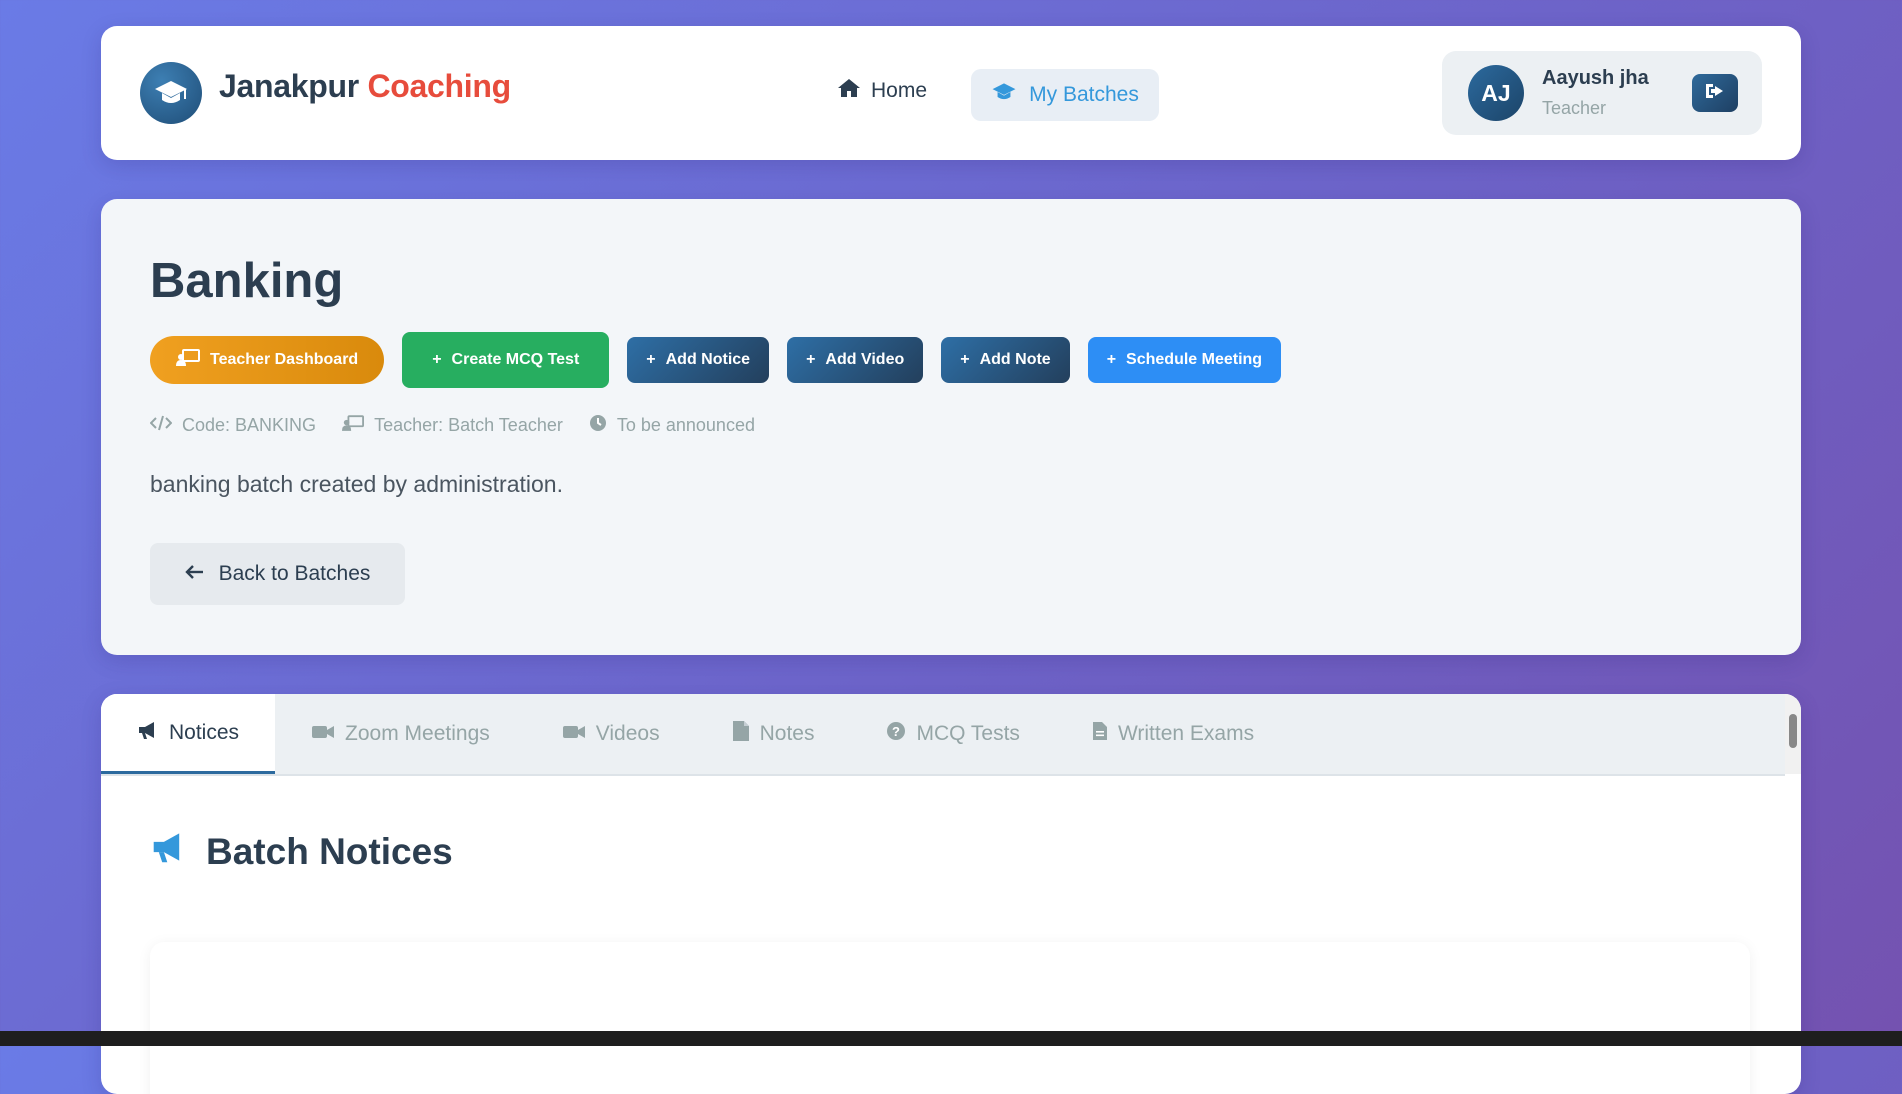 Image resolution: width=1902 pixels, height=1094 pixels. I want to click on meta-schedule: To be announced, so click(672, 425).